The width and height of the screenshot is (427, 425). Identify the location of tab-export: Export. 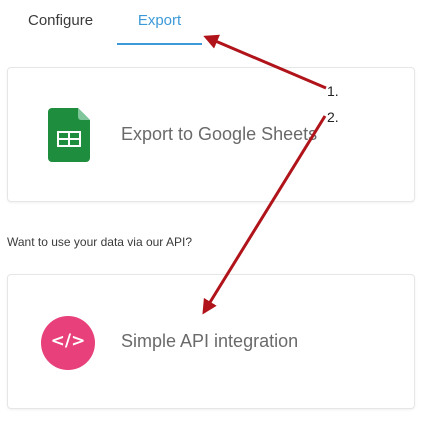
(159, 29).